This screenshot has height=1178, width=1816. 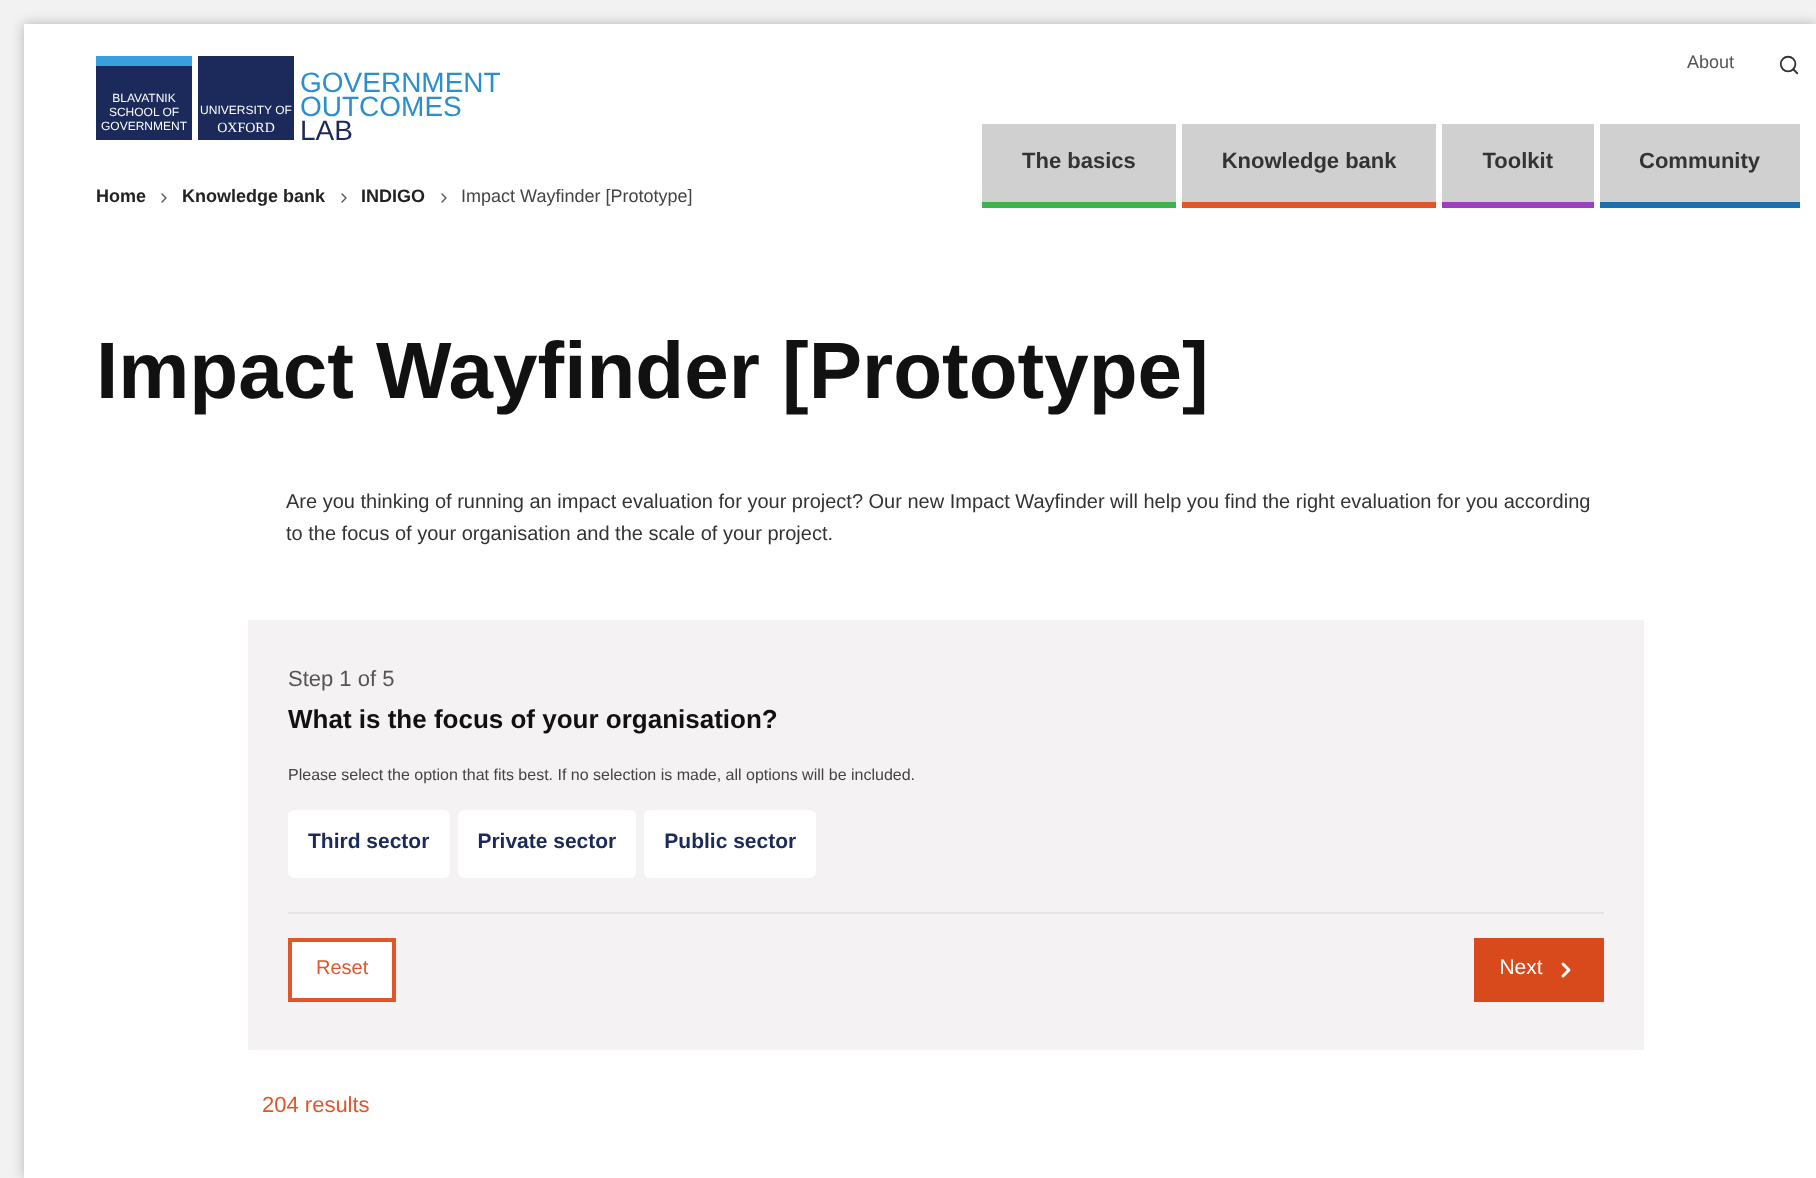 I want to click on lab-name: LAB, so click(x=326, y=129).